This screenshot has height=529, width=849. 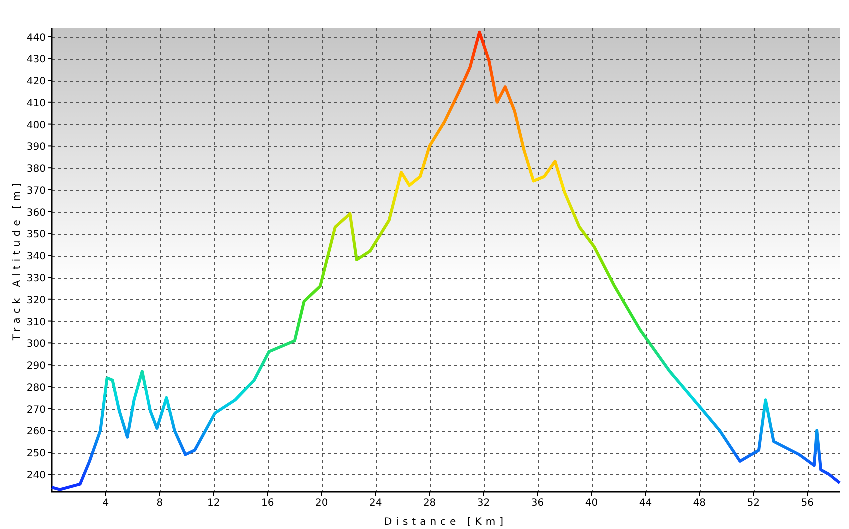 I want to click on y-tick-label: 290, so click(x=36, y=366).